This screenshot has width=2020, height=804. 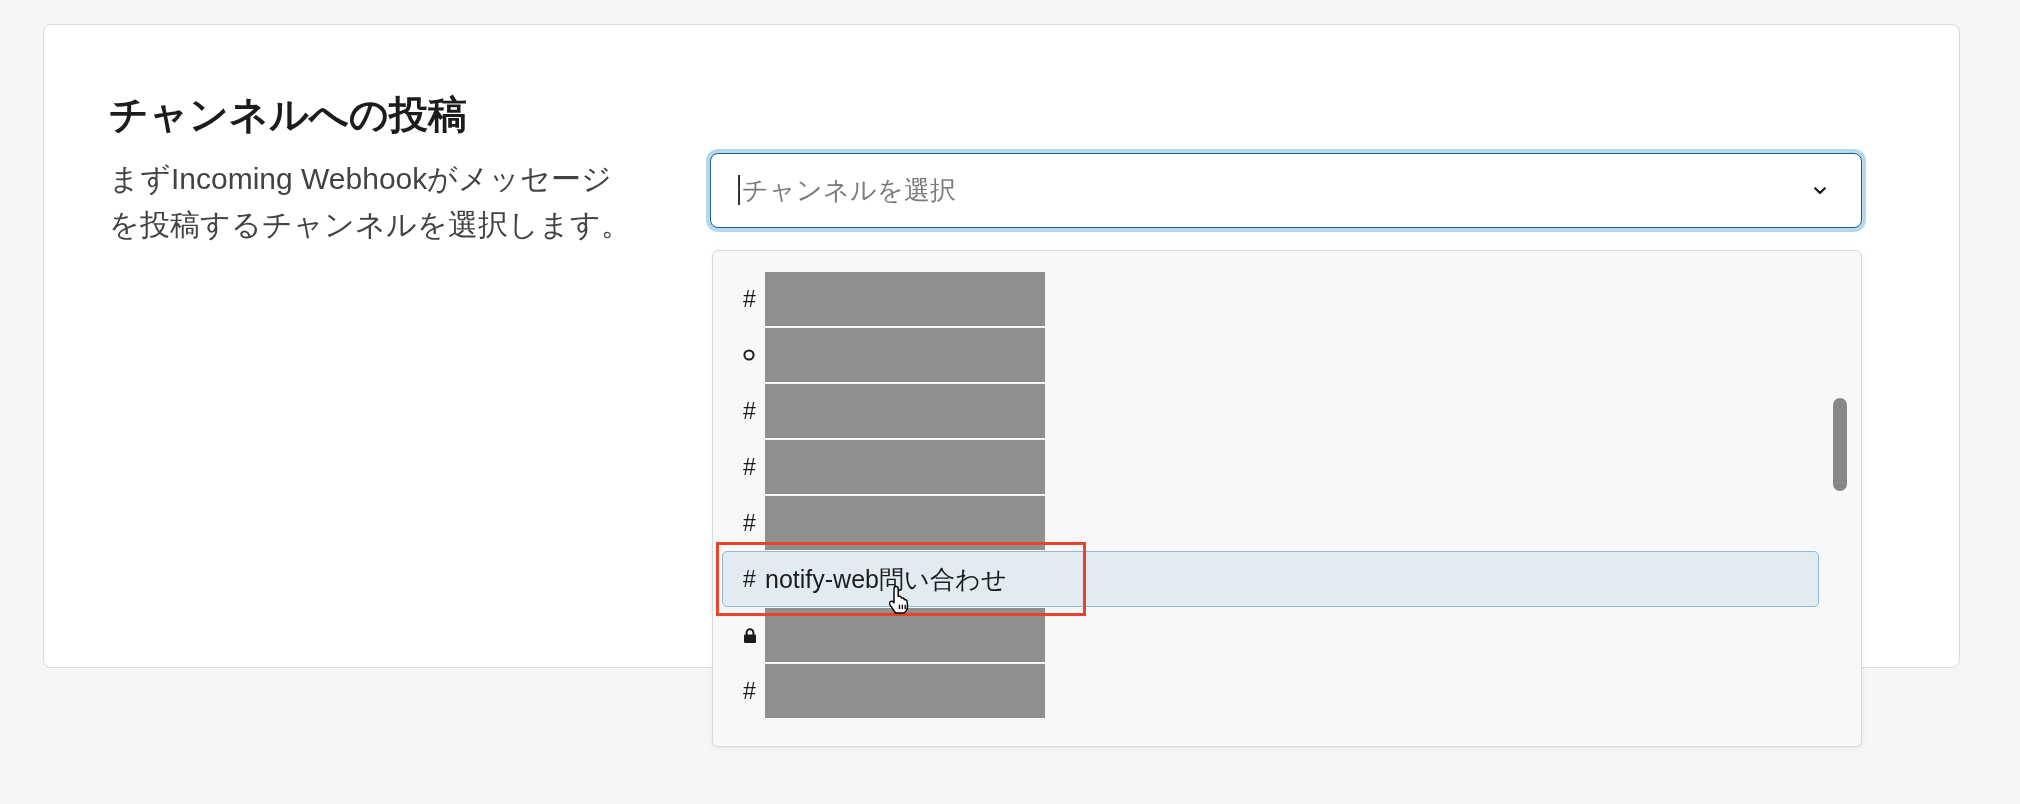 What do you see at coordinates (370, 202) in the screenshot?
I see `description-text: まずIncoming Webhookがメッセージを投稿するチャンネルを選択します。` at bounding box center [370, 202].